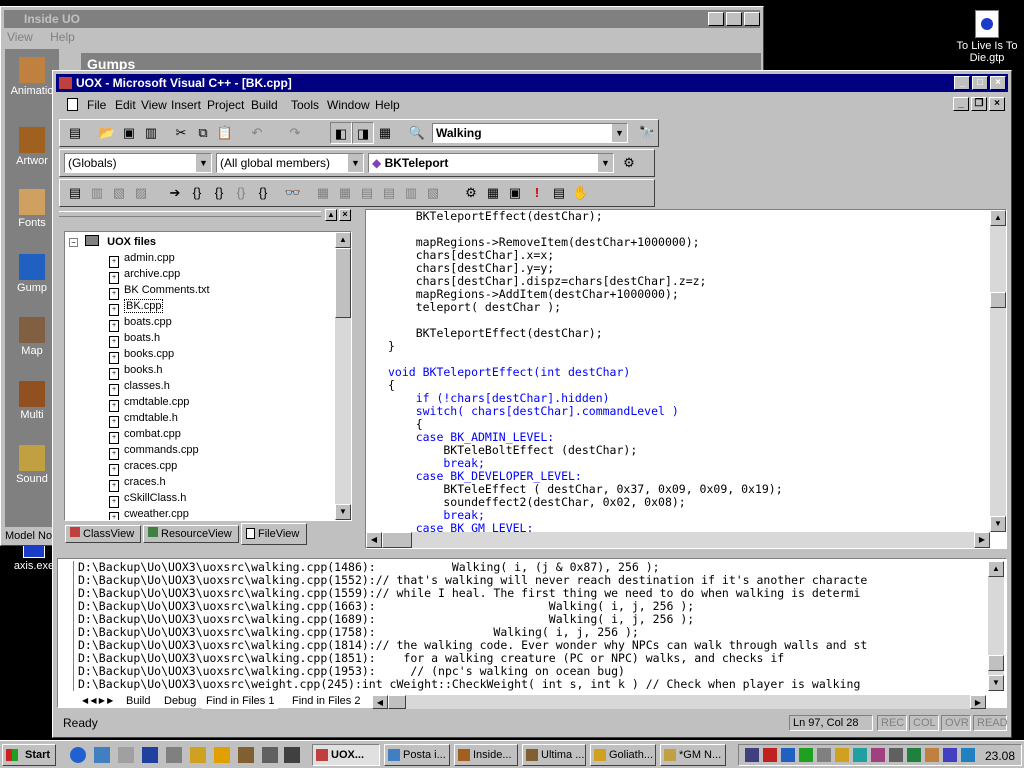 This screenshot has width=1024, height=768. I want to click on editor-hscrollbar: ◀ ▶, so click(678, 540).